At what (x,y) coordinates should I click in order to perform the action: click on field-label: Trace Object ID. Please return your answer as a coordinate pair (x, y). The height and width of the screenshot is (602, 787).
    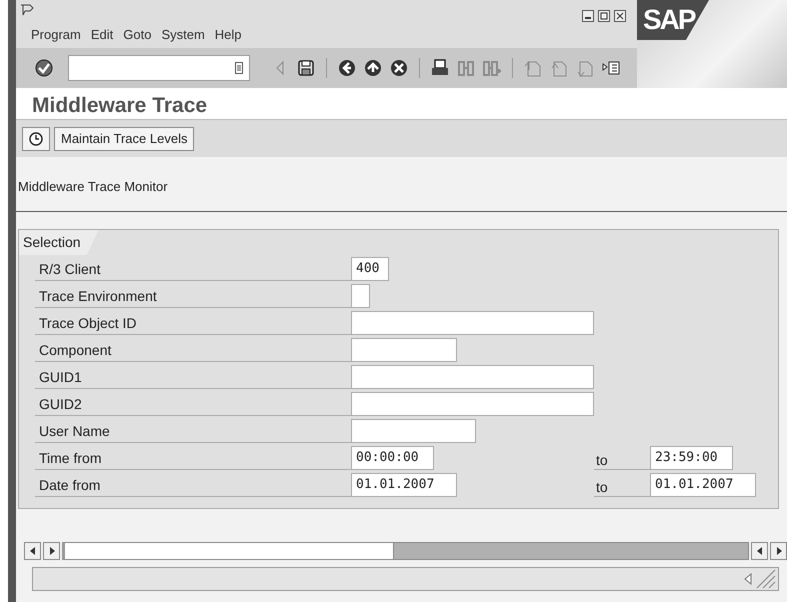
    Looking at the image, I should click on (193, 322).